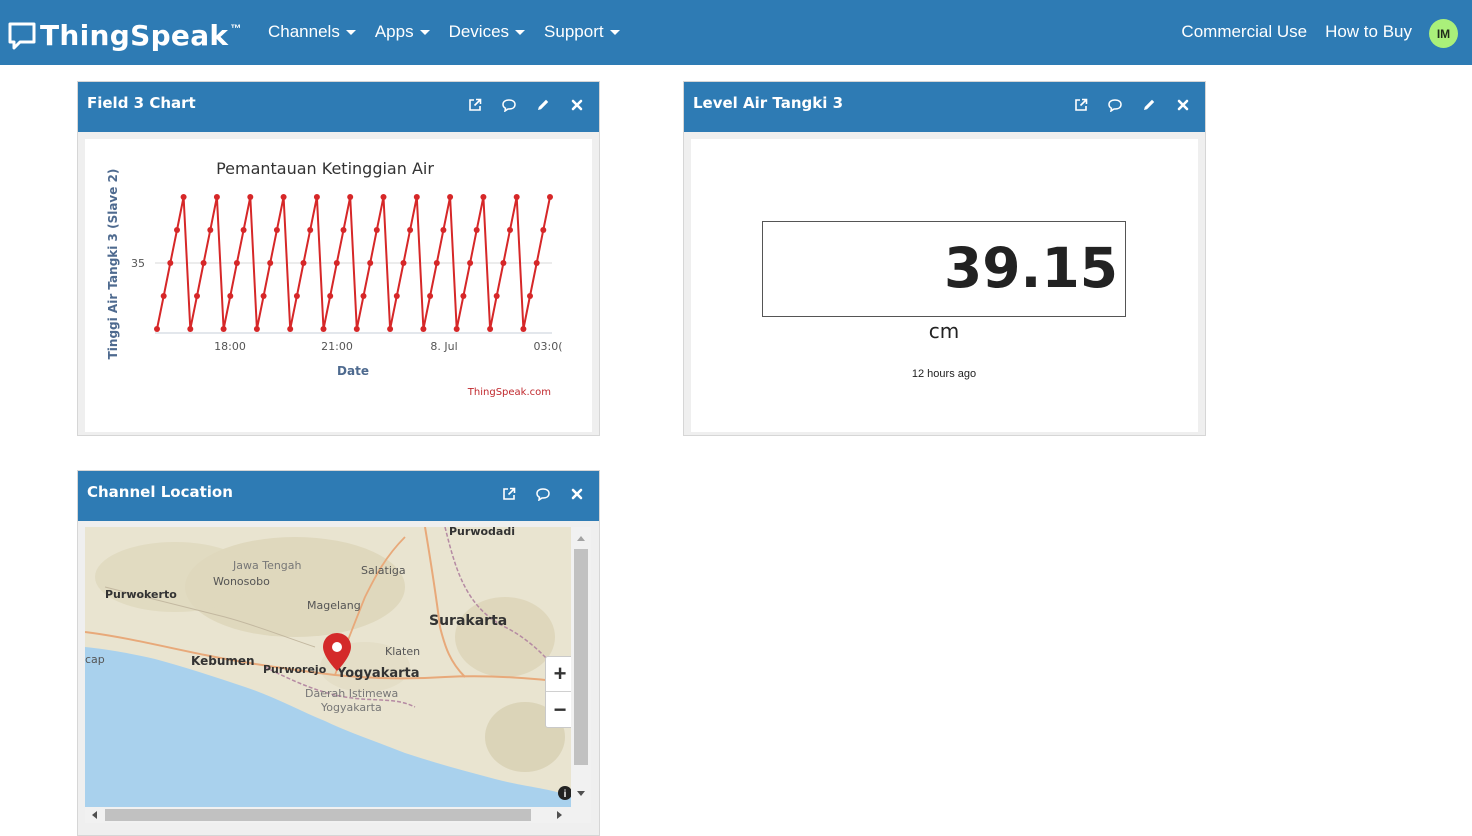  Describe the element at coordinates (1443, 33) in the screenshot. I see `user-avatar: IM` at that location.